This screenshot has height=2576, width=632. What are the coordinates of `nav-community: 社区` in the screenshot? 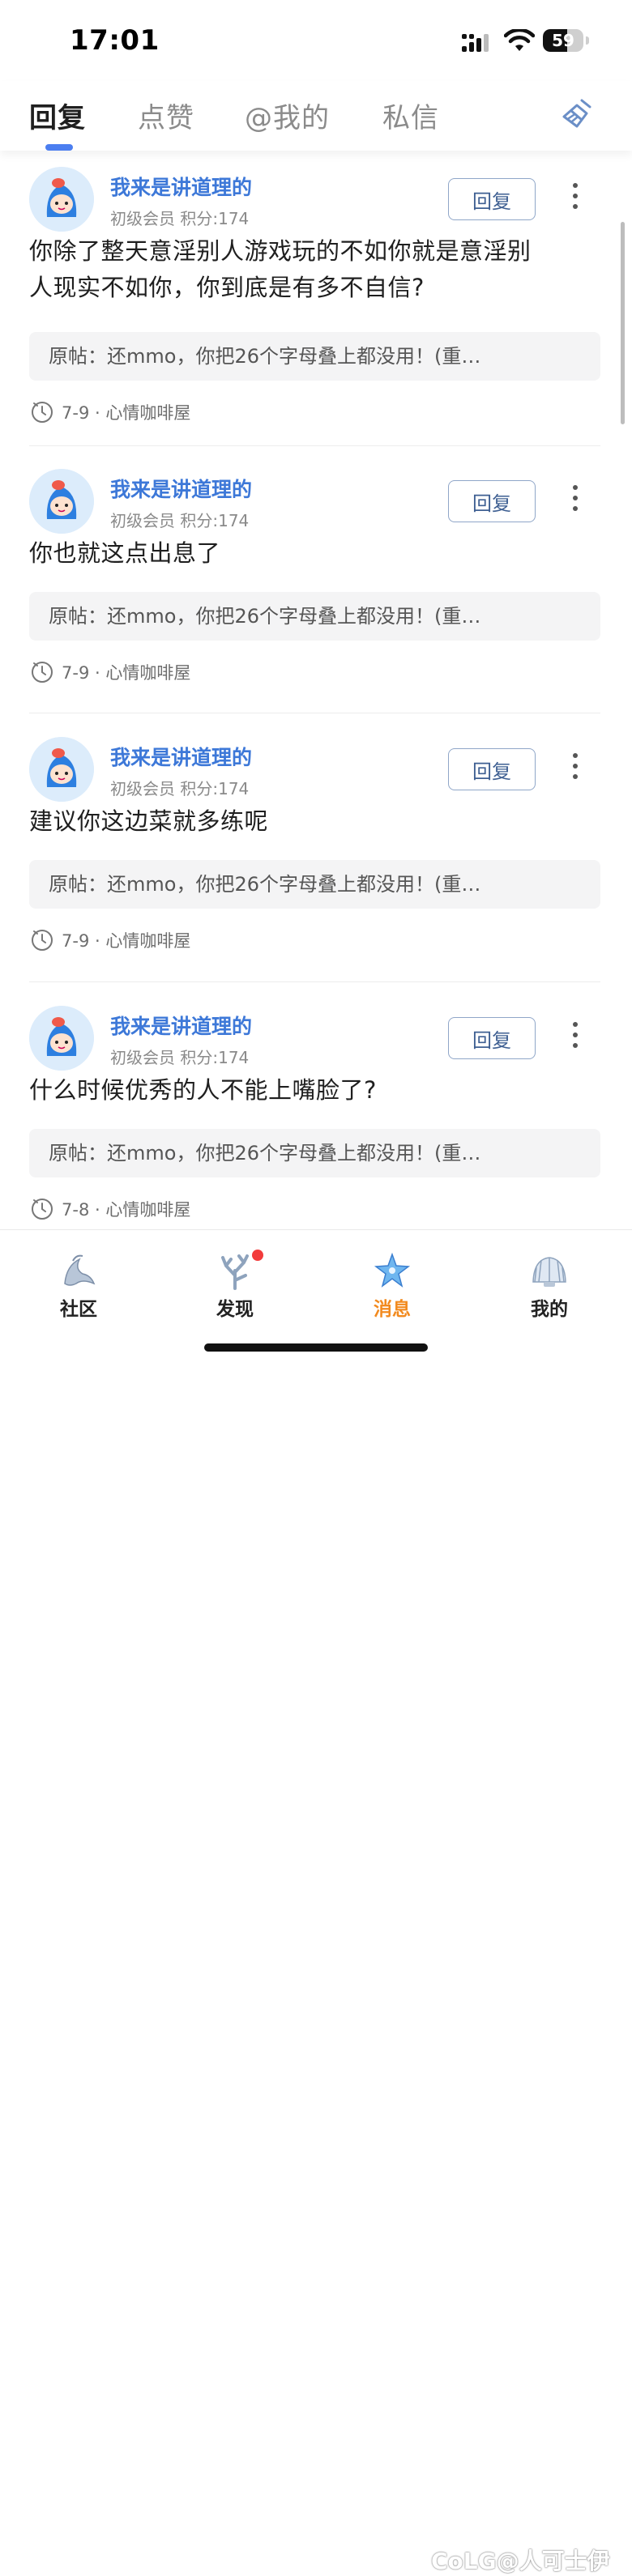 It's located at (78, 1277).